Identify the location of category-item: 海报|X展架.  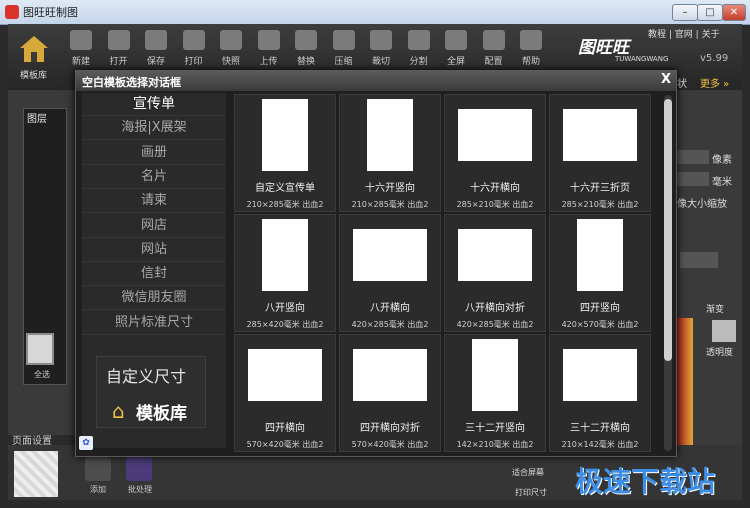
(154, 129).